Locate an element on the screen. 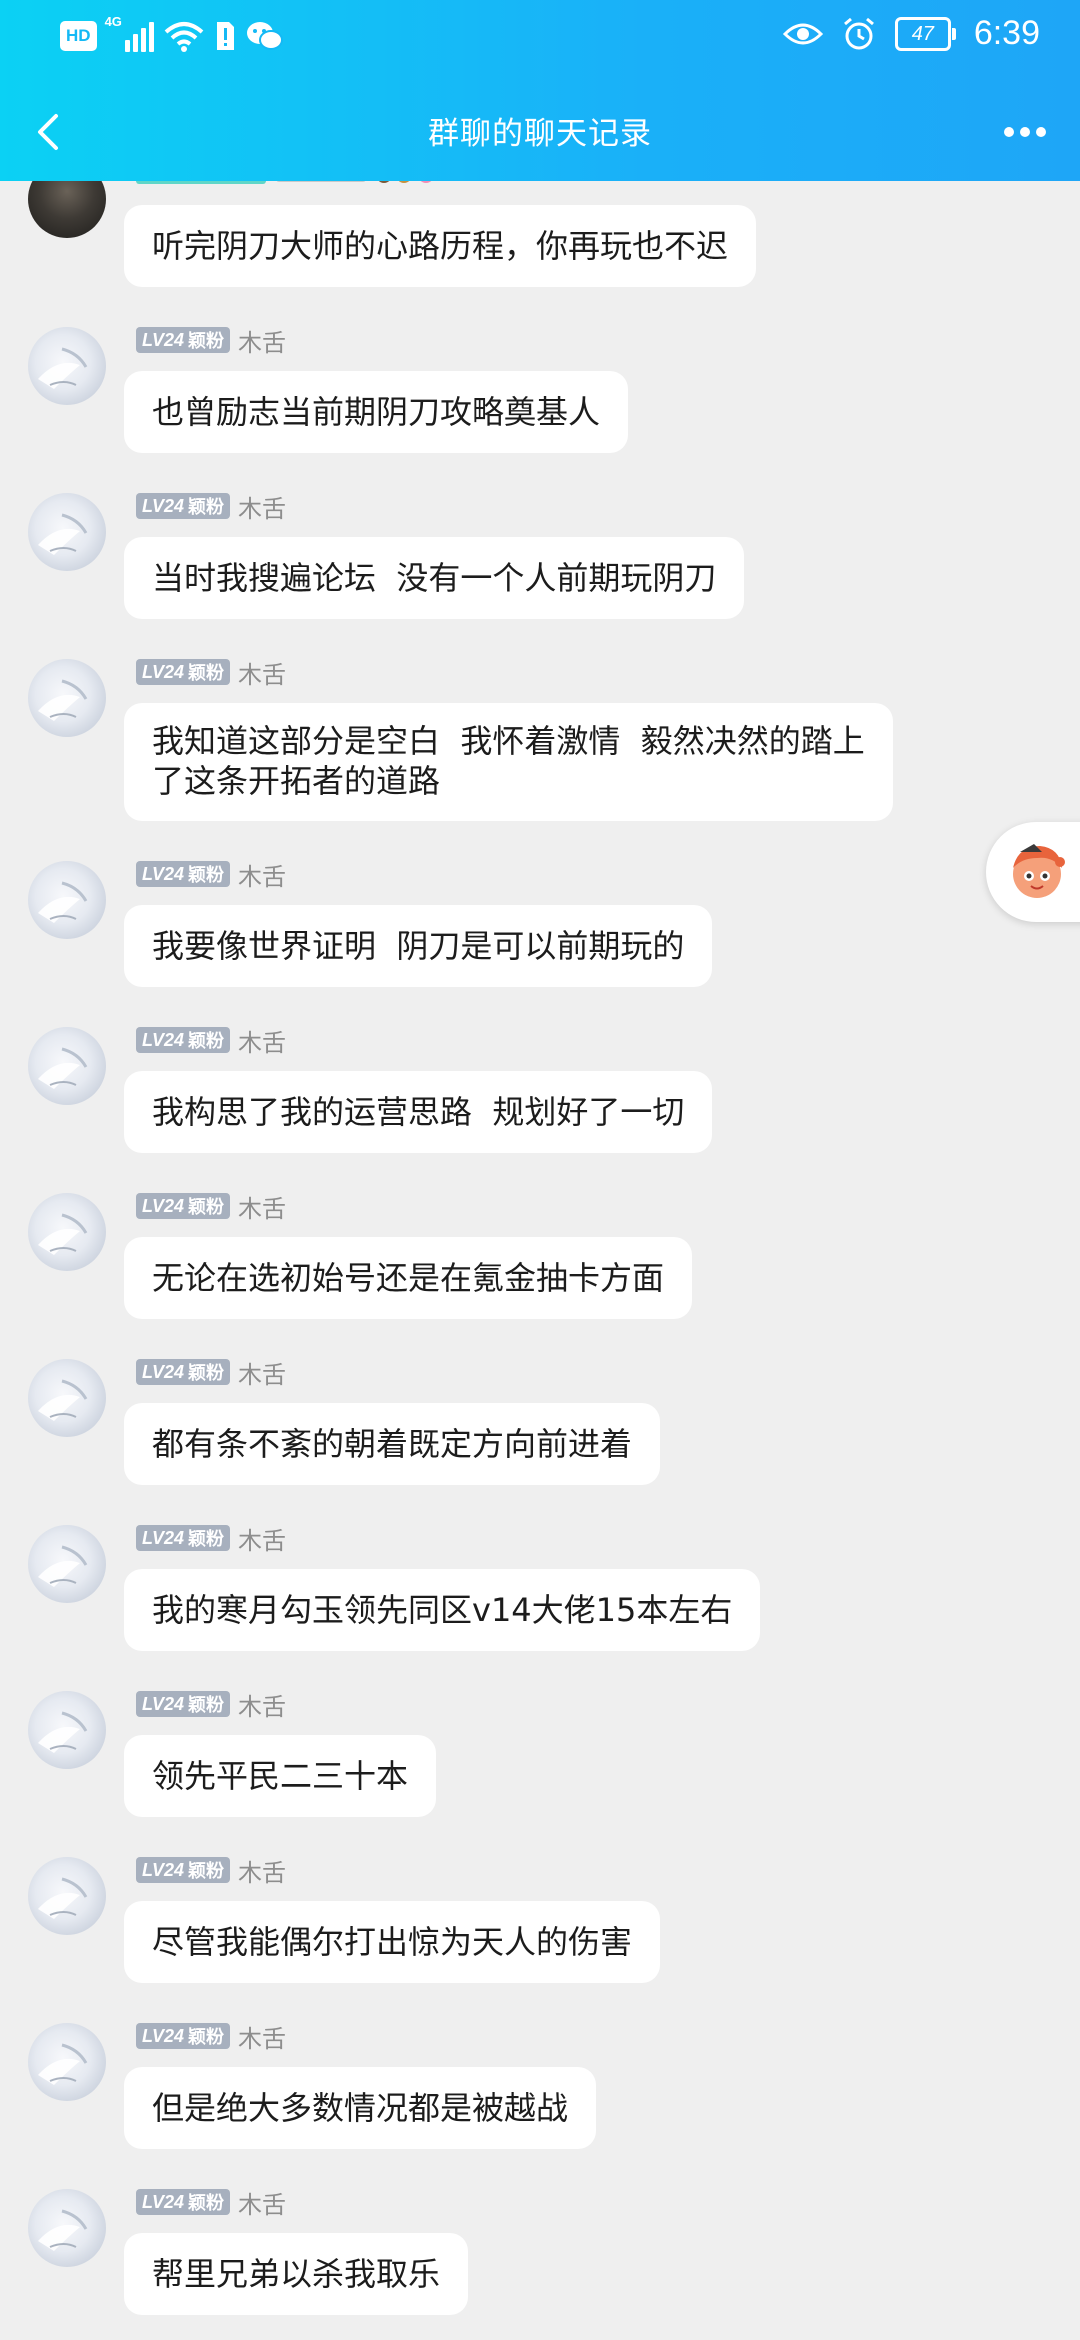  alarm-icon is located at coordinates (858, 33).